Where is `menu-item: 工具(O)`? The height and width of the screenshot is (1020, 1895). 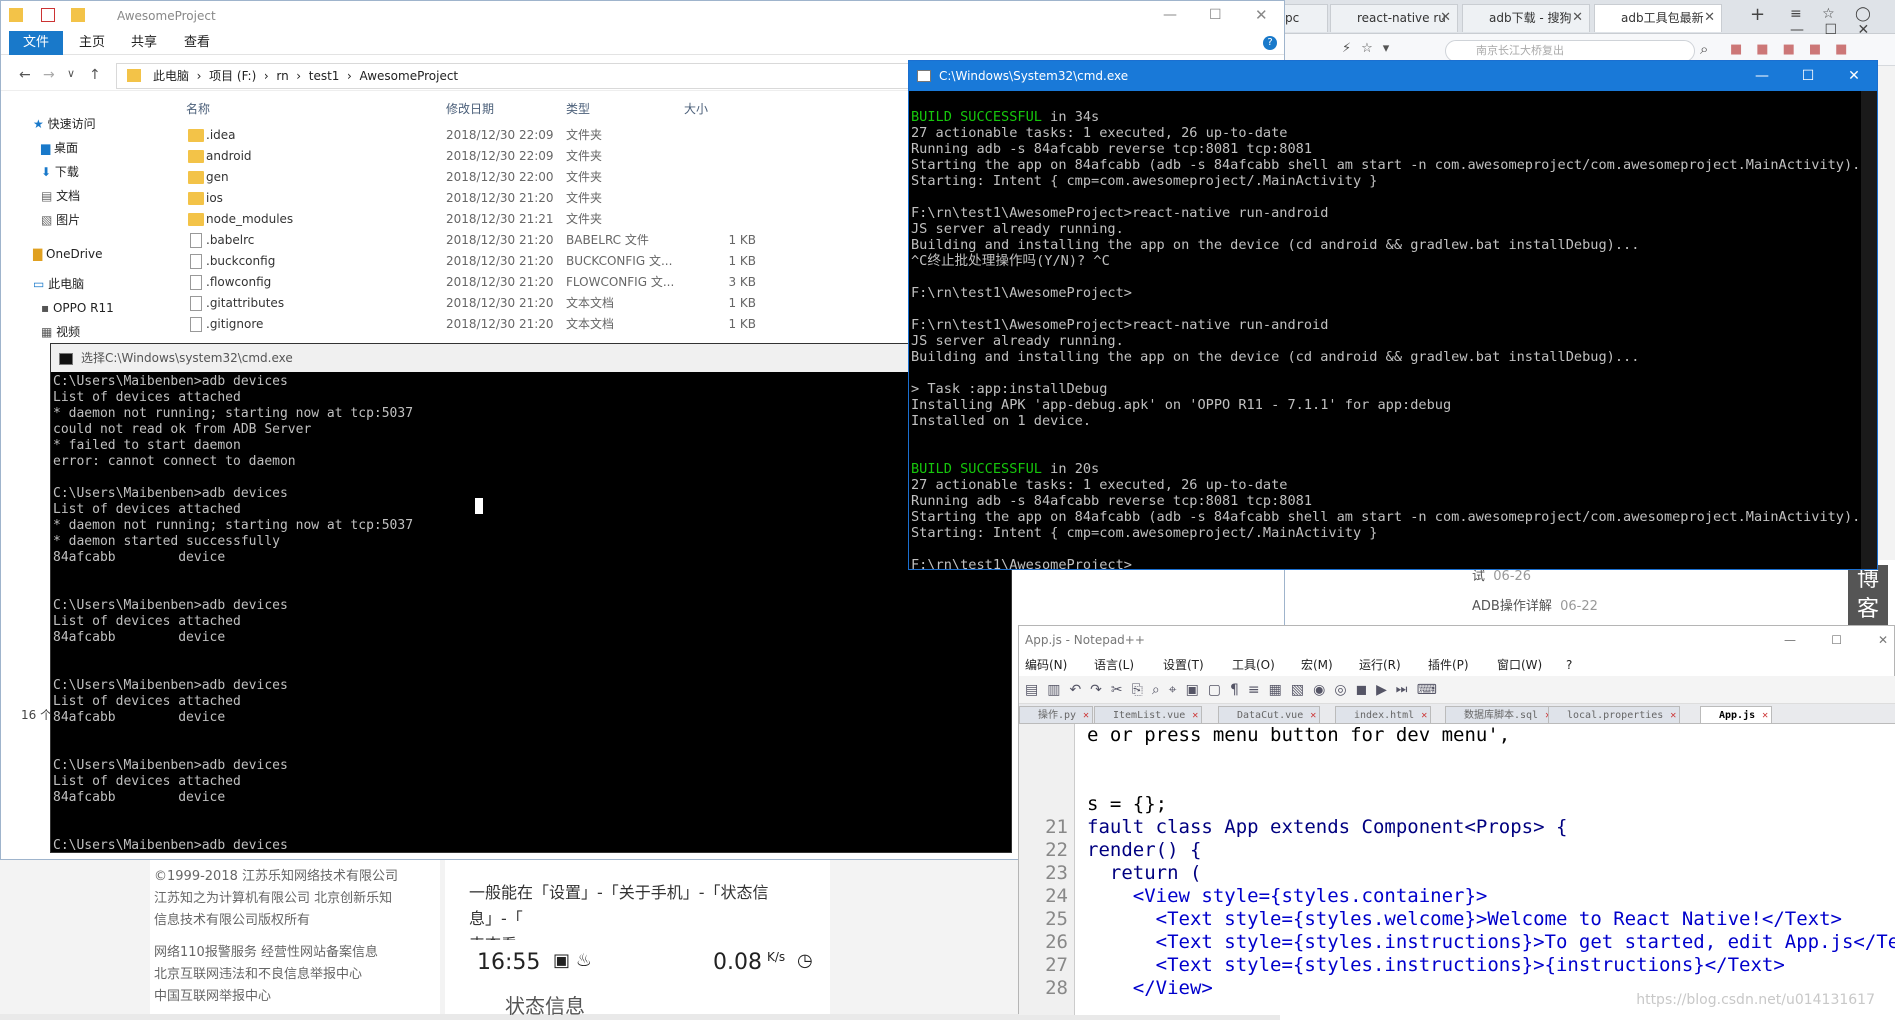
menu-item: 工具(O) is located at coordinates (1253, 665).